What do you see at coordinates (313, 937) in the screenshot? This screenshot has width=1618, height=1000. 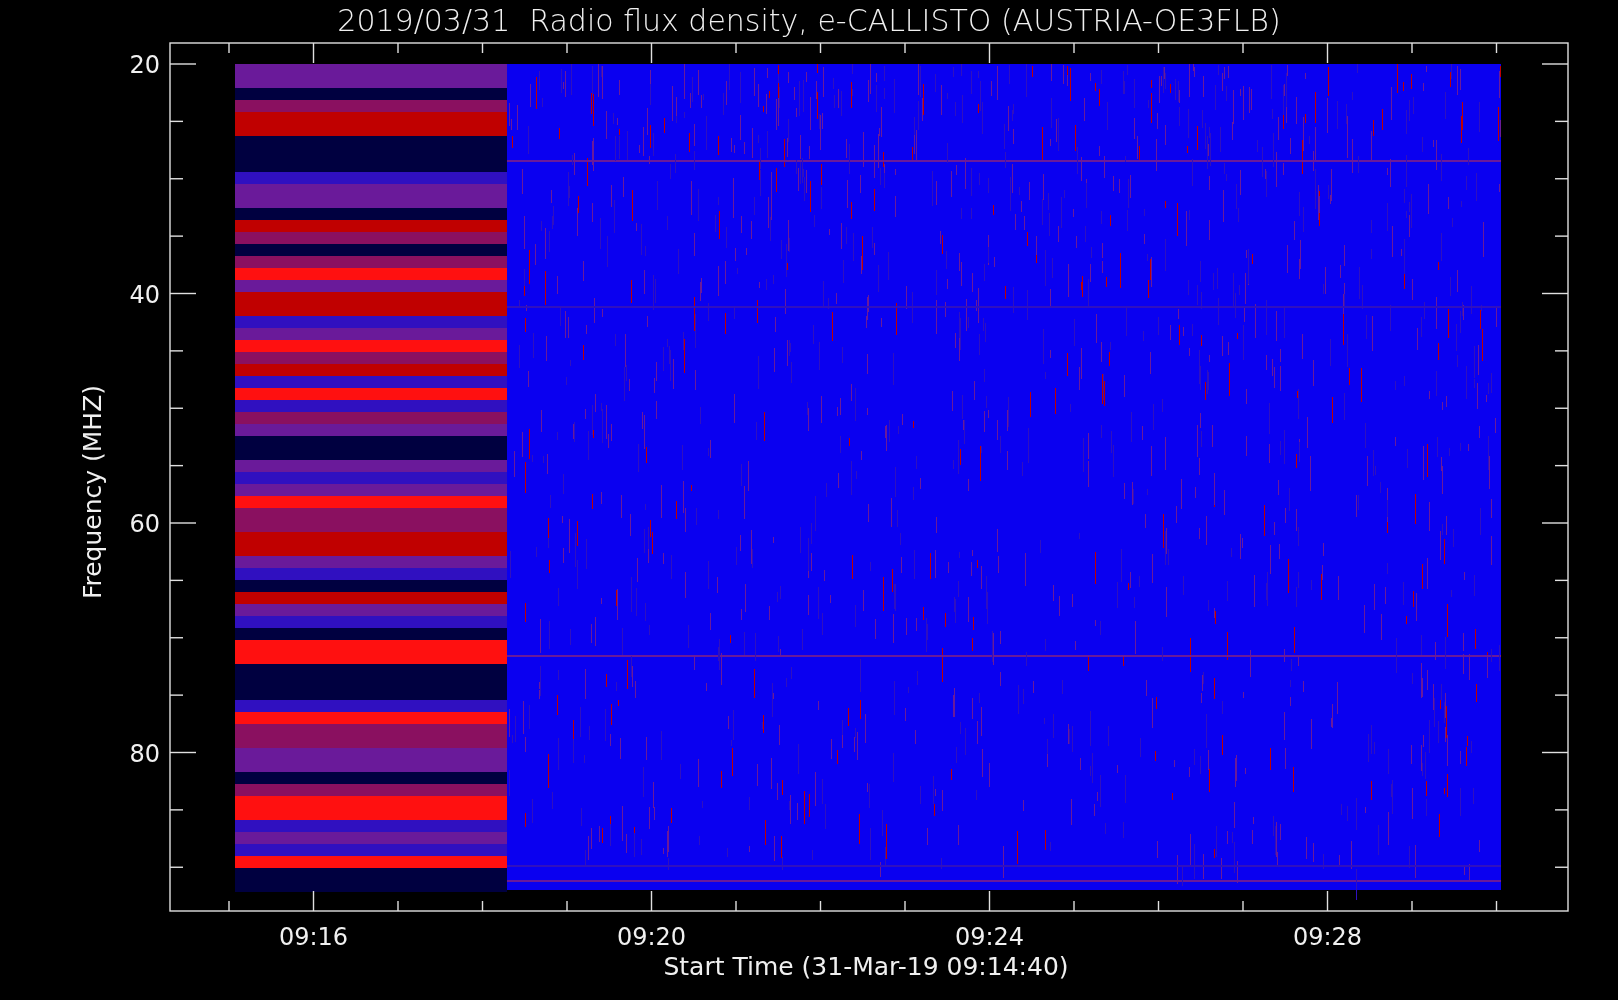 I see `x-tick-label: 09:16` at bounding box center [313, 937].